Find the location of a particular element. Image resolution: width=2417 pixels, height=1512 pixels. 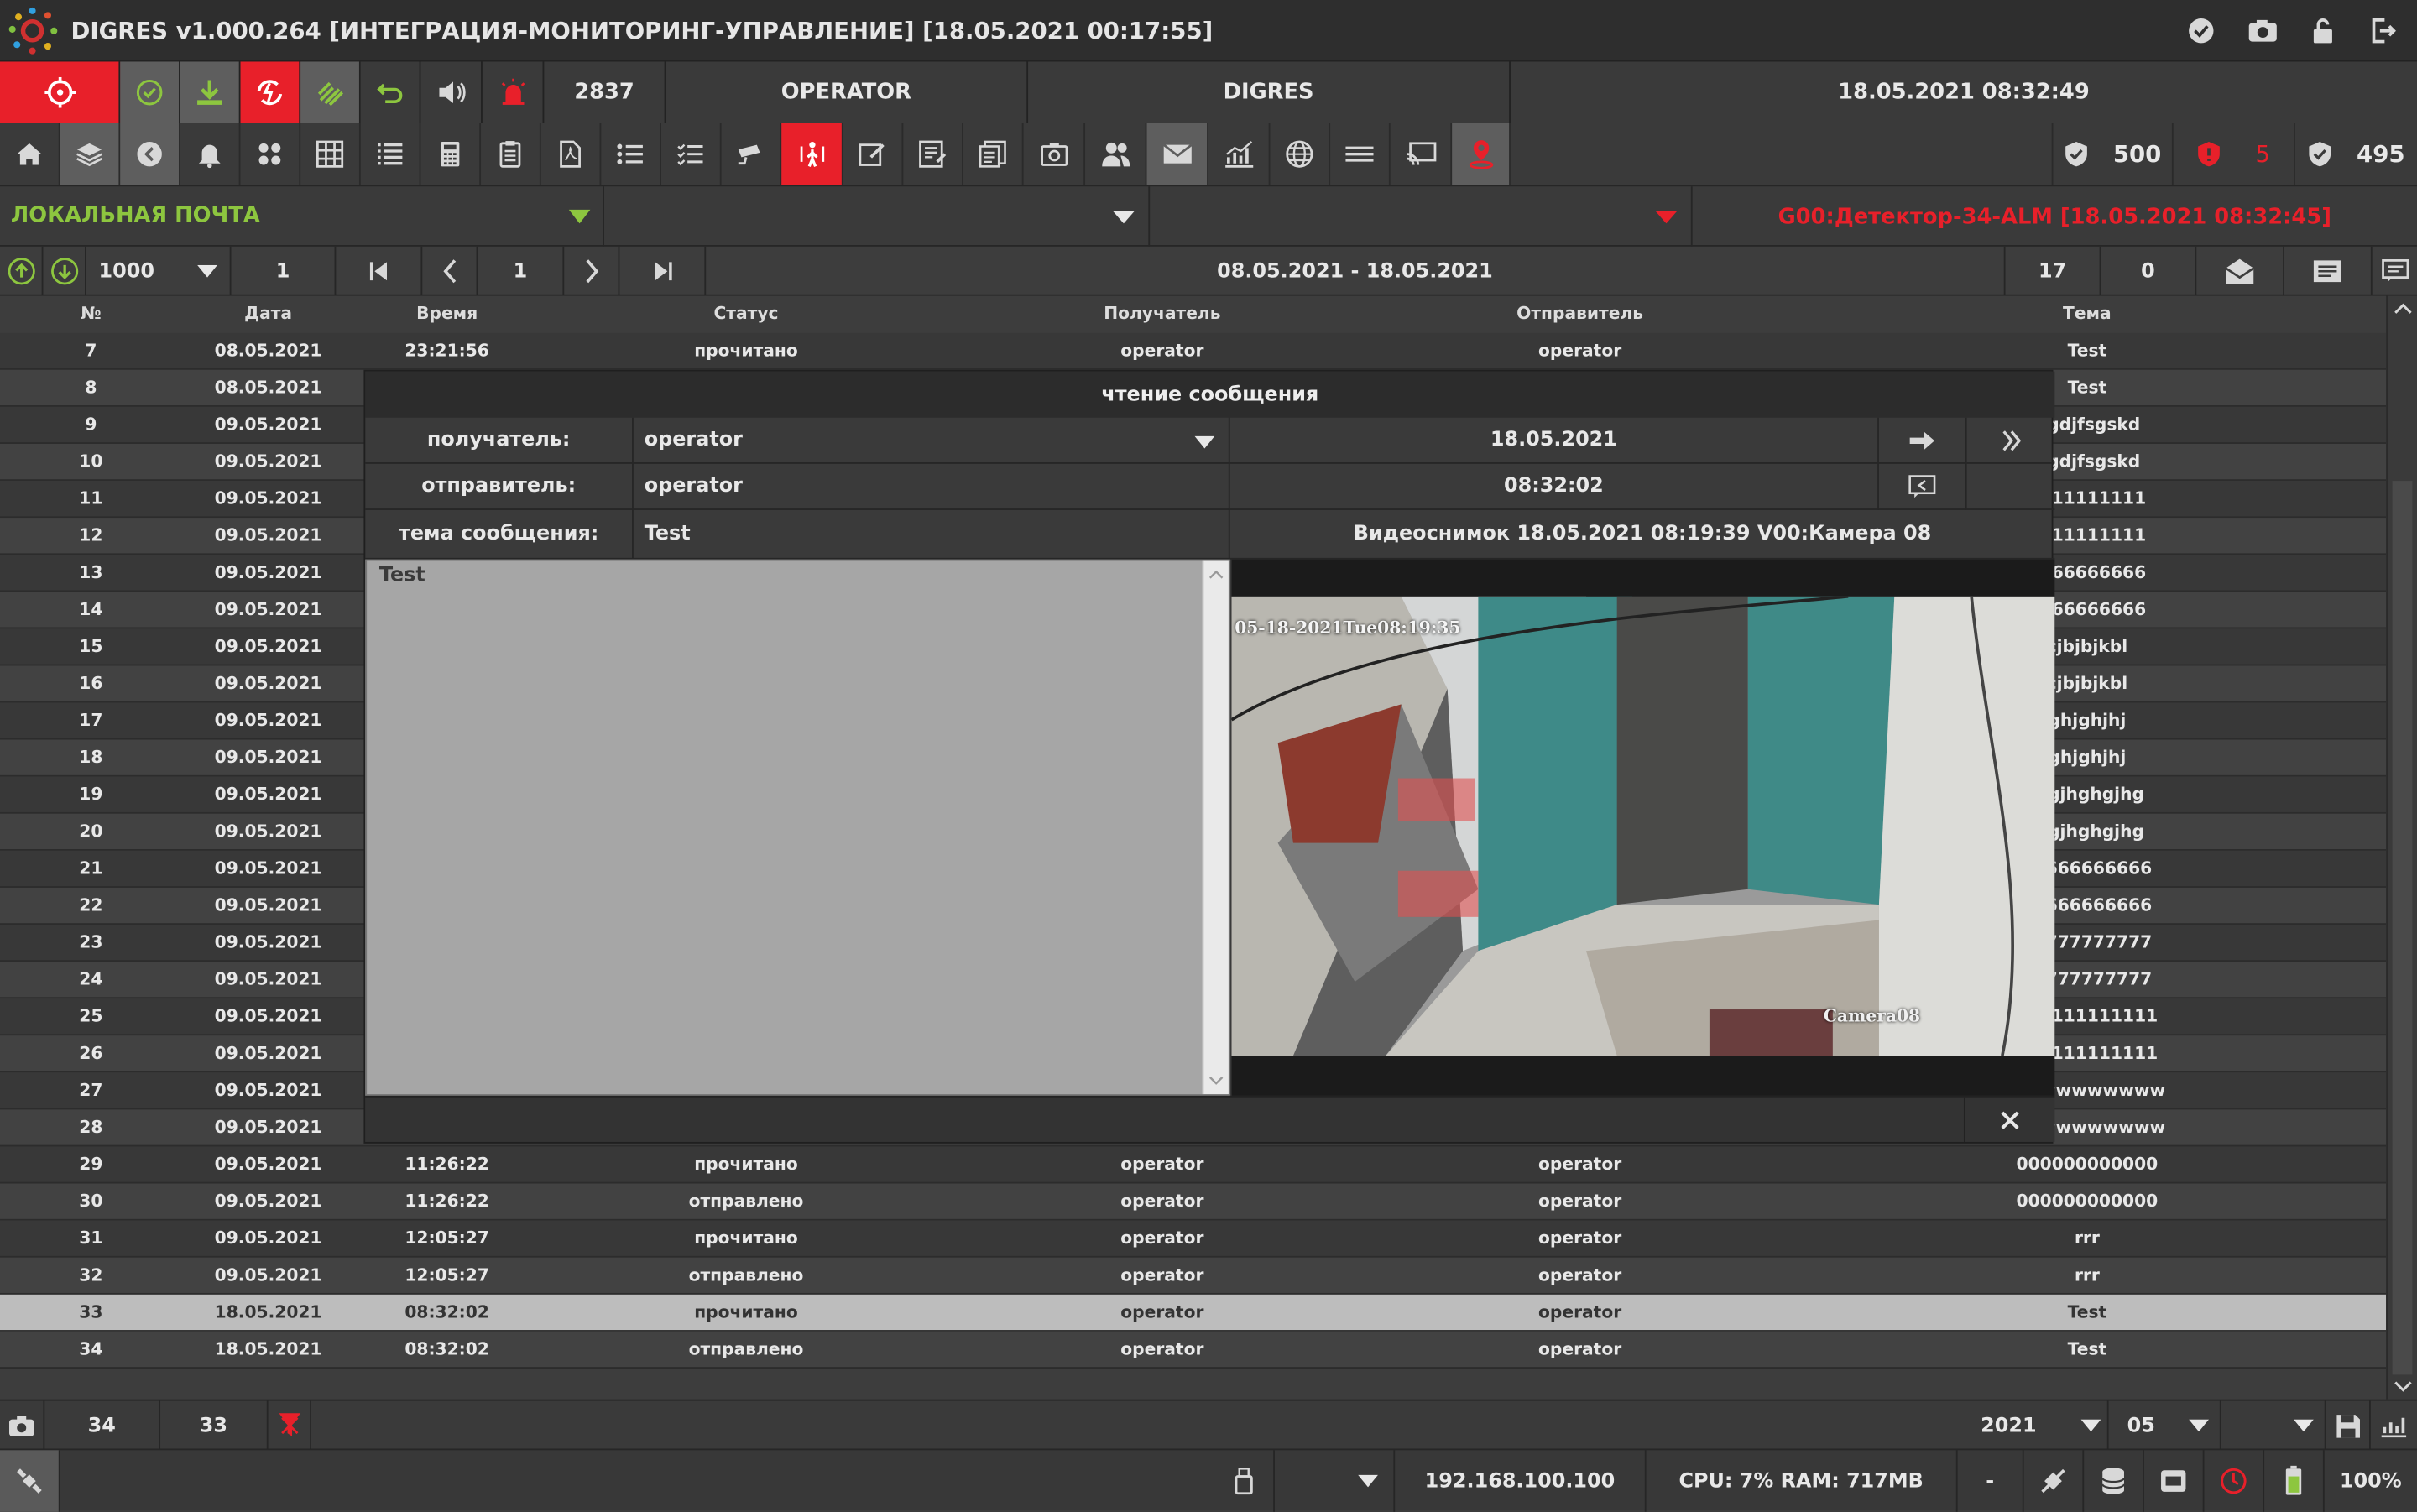

mail-icon is located at coordinates (1177, 154).